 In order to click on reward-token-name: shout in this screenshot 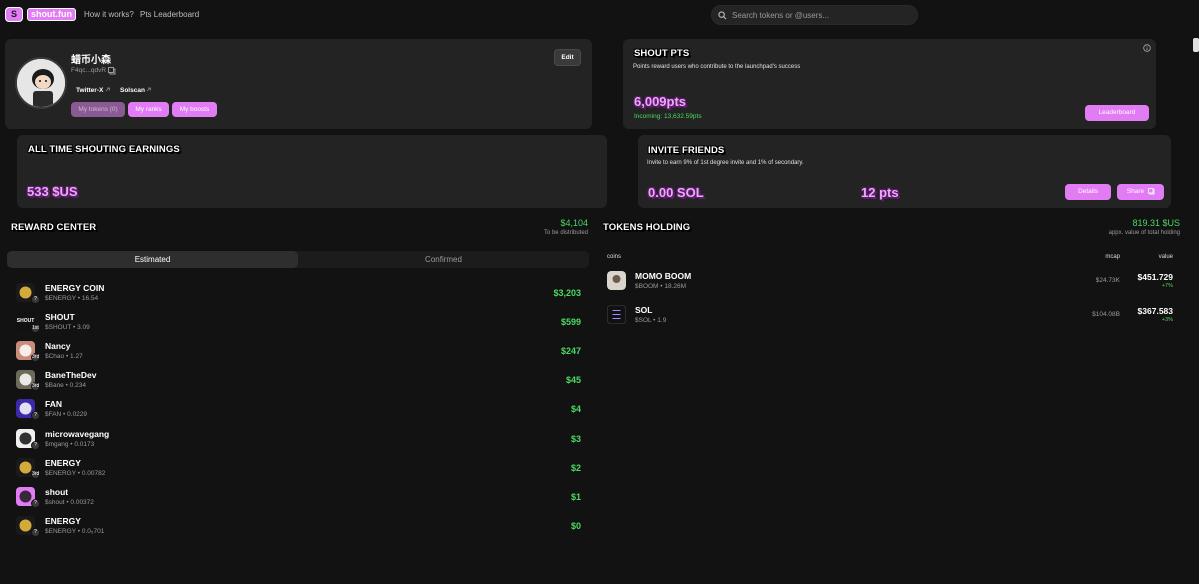, I will do `click(57, 491)`.